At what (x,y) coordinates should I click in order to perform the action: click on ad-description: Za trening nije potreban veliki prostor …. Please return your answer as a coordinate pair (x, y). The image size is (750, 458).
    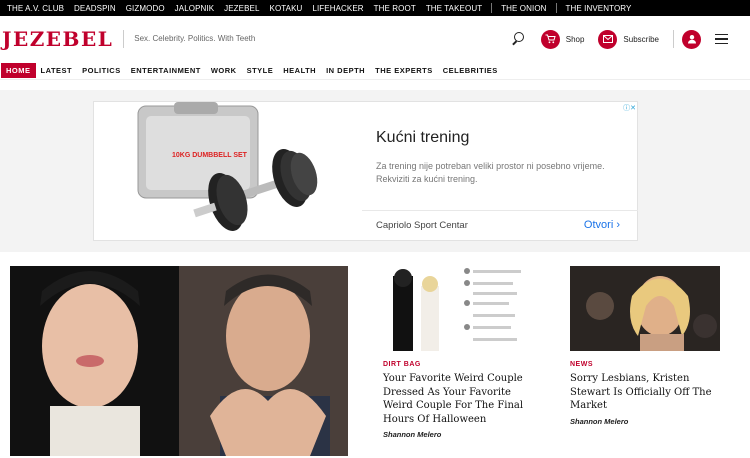
    Looking at the image, I should click on (490, 172).